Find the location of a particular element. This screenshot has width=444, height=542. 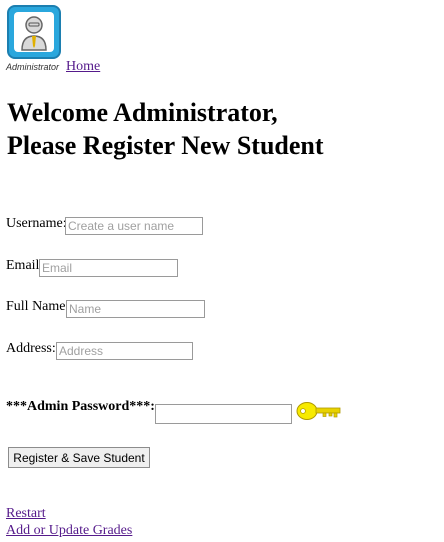

logo-caption: Administrator is located at coordinates (33, 67).